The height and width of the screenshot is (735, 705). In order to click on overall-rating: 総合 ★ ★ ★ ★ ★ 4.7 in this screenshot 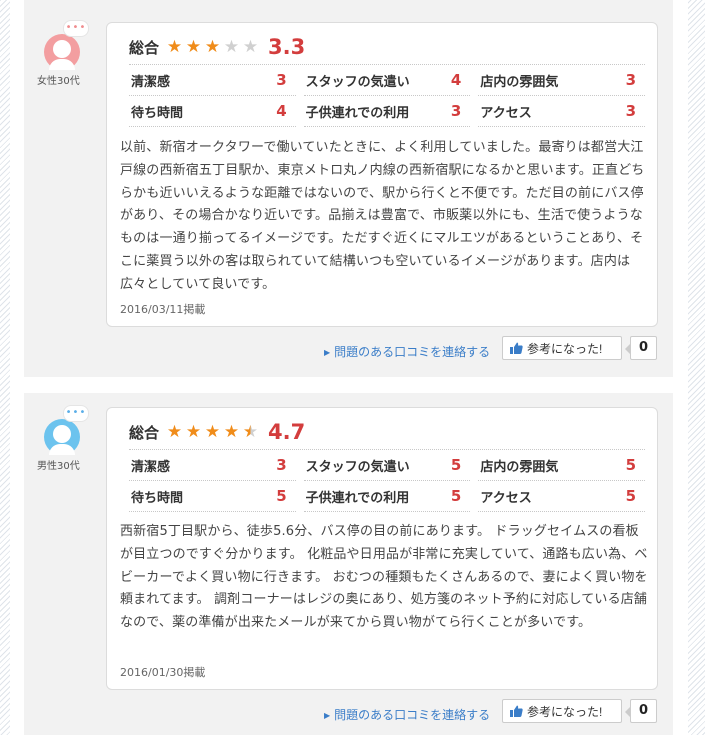, I will do `click(217, 432)`.